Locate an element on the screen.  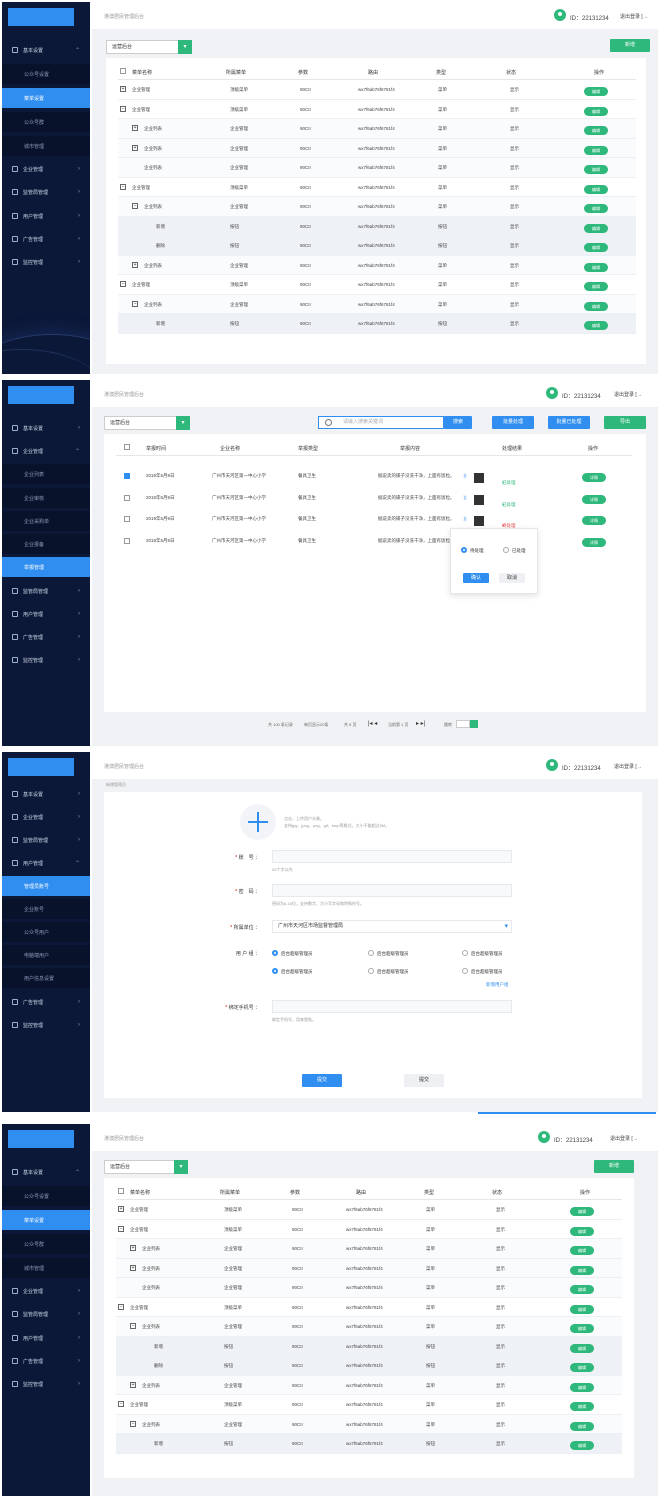
sidebar-subitem-active: 菜单设置 is located at coordinates (46, 1220).